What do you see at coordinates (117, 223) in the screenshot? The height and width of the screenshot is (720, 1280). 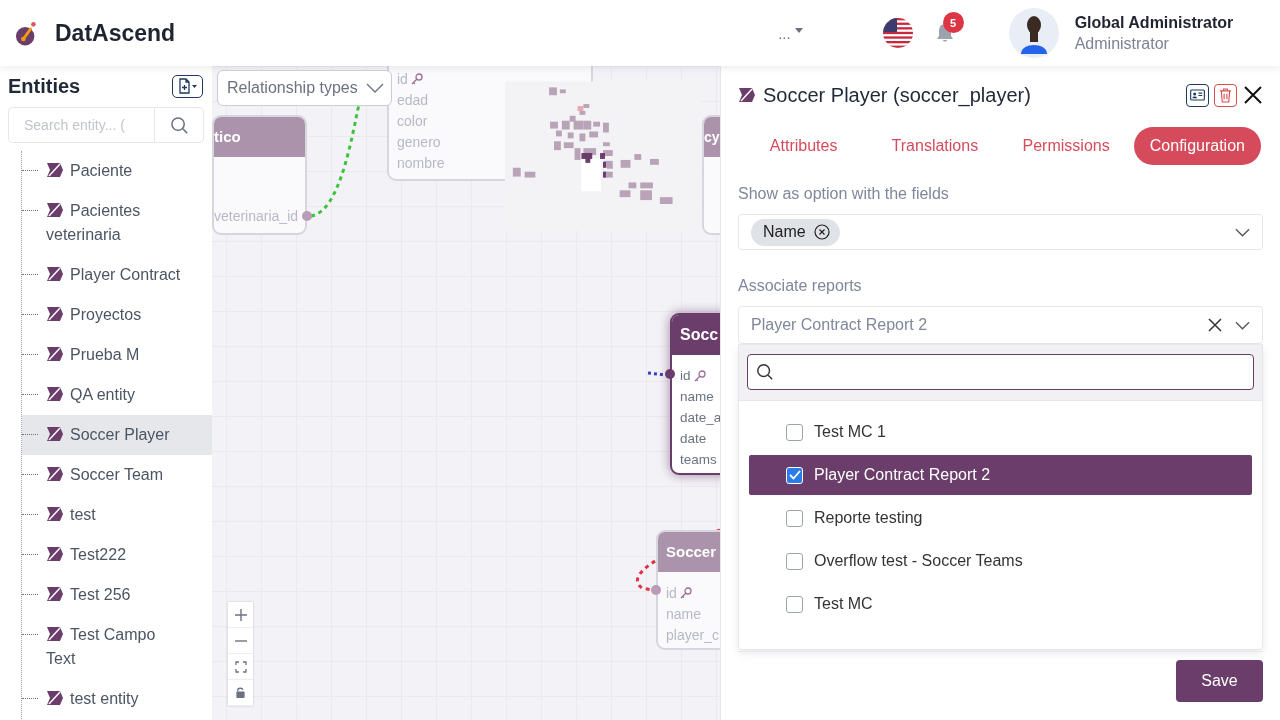 I see `tree-item: Pacientes veterinaria` at bounding box center [117, 223].